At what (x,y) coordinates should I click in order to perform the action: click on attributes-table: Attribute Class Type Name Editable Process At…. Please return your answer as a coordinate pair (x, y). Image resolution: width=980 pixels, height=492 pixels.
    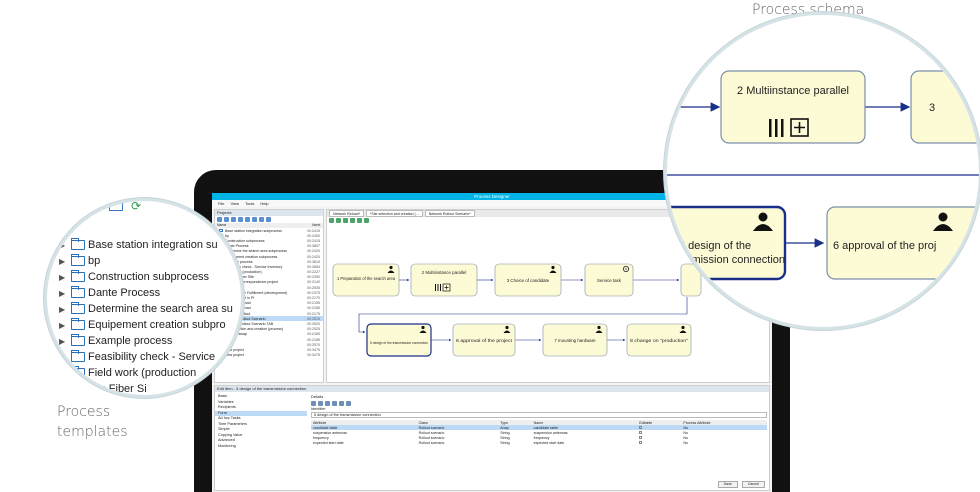
    Looking at the image, I should click on (539, 432).